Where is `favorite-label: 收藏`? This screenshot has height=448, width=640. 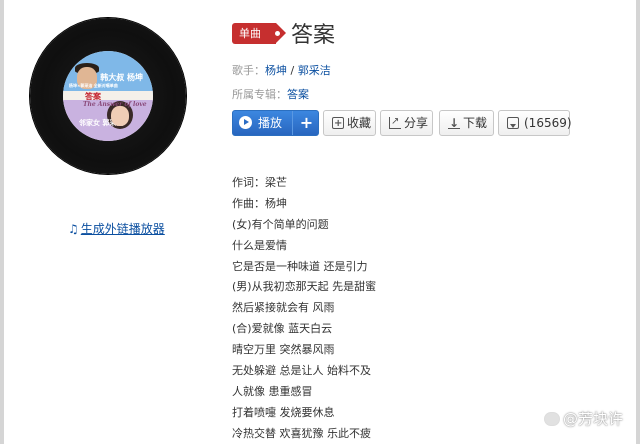
favorite-label: 收藏 is located at coordinates (359, 123).